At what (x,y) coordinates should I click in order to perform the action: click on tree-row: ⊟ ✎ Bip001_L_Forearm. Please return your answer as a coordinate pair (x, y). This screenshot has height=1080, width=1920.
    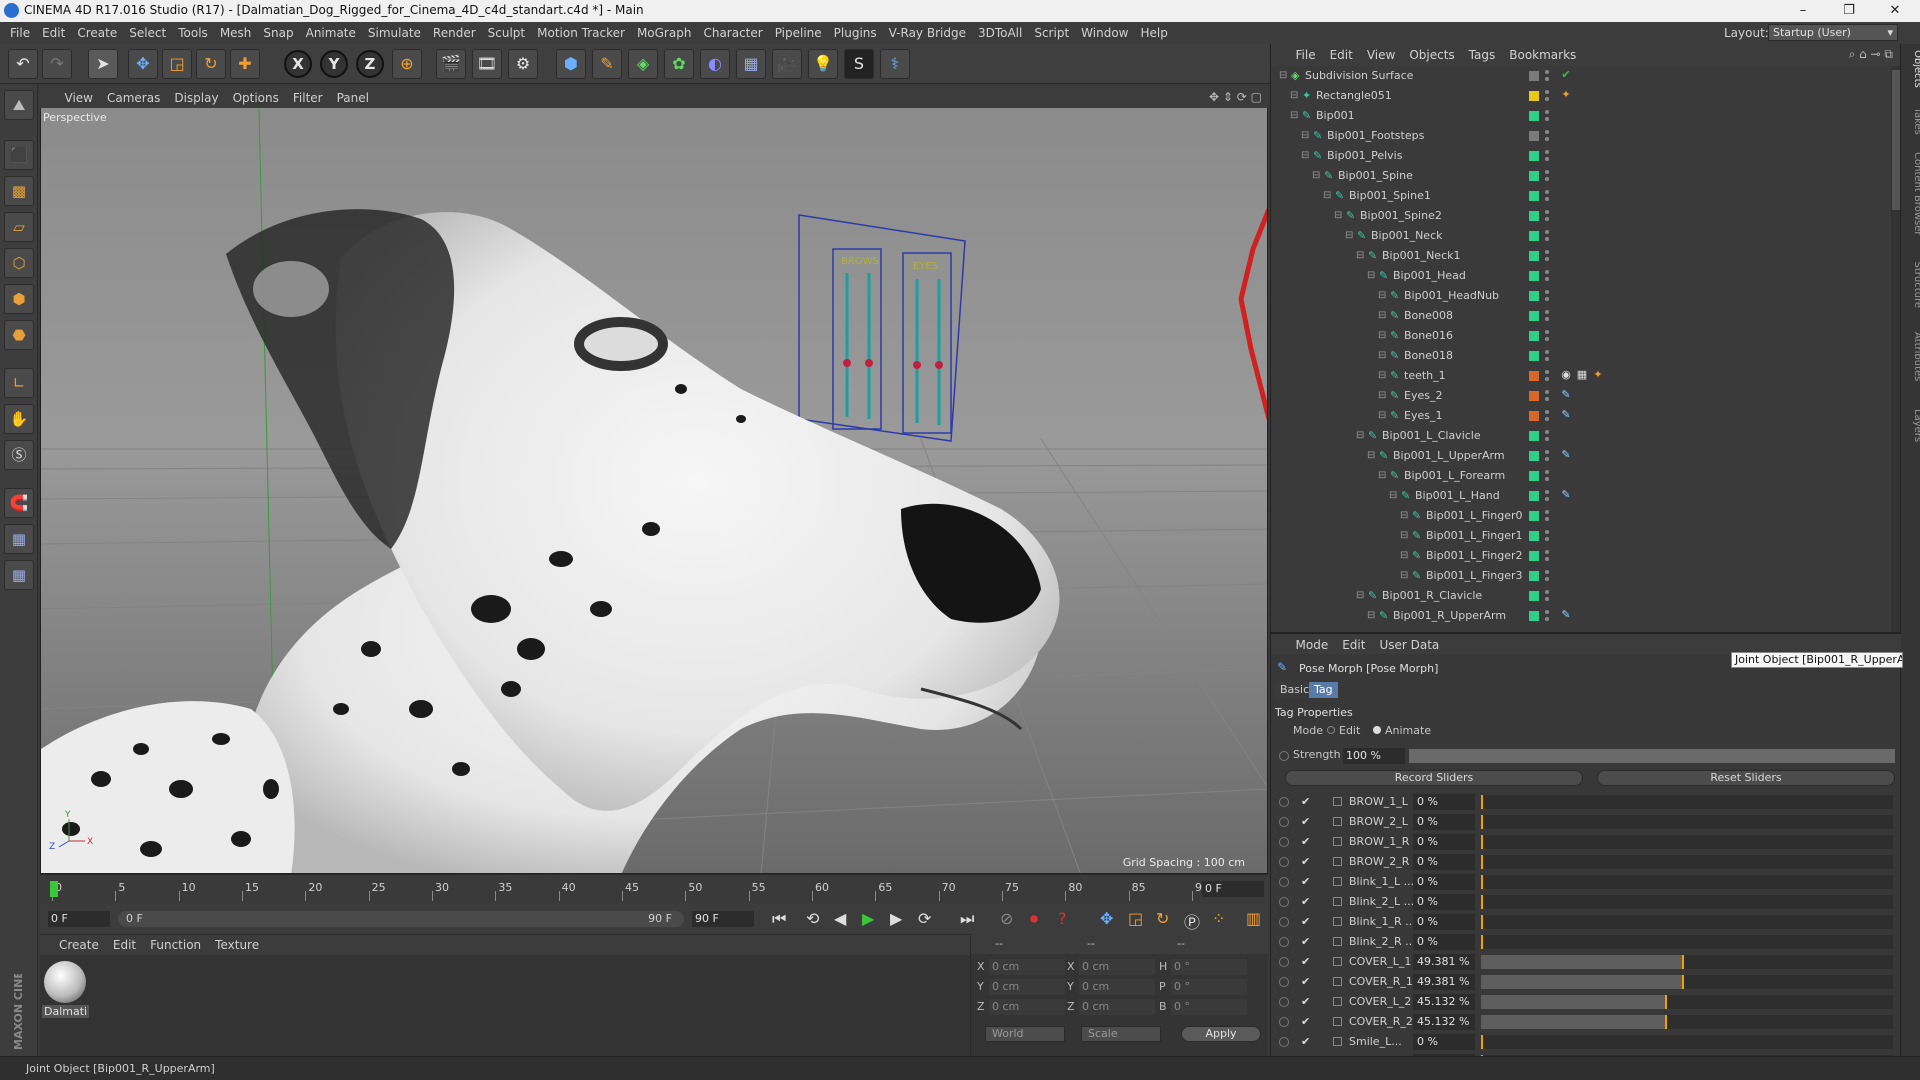
    Looking at the image, I should click on (1581, 476).